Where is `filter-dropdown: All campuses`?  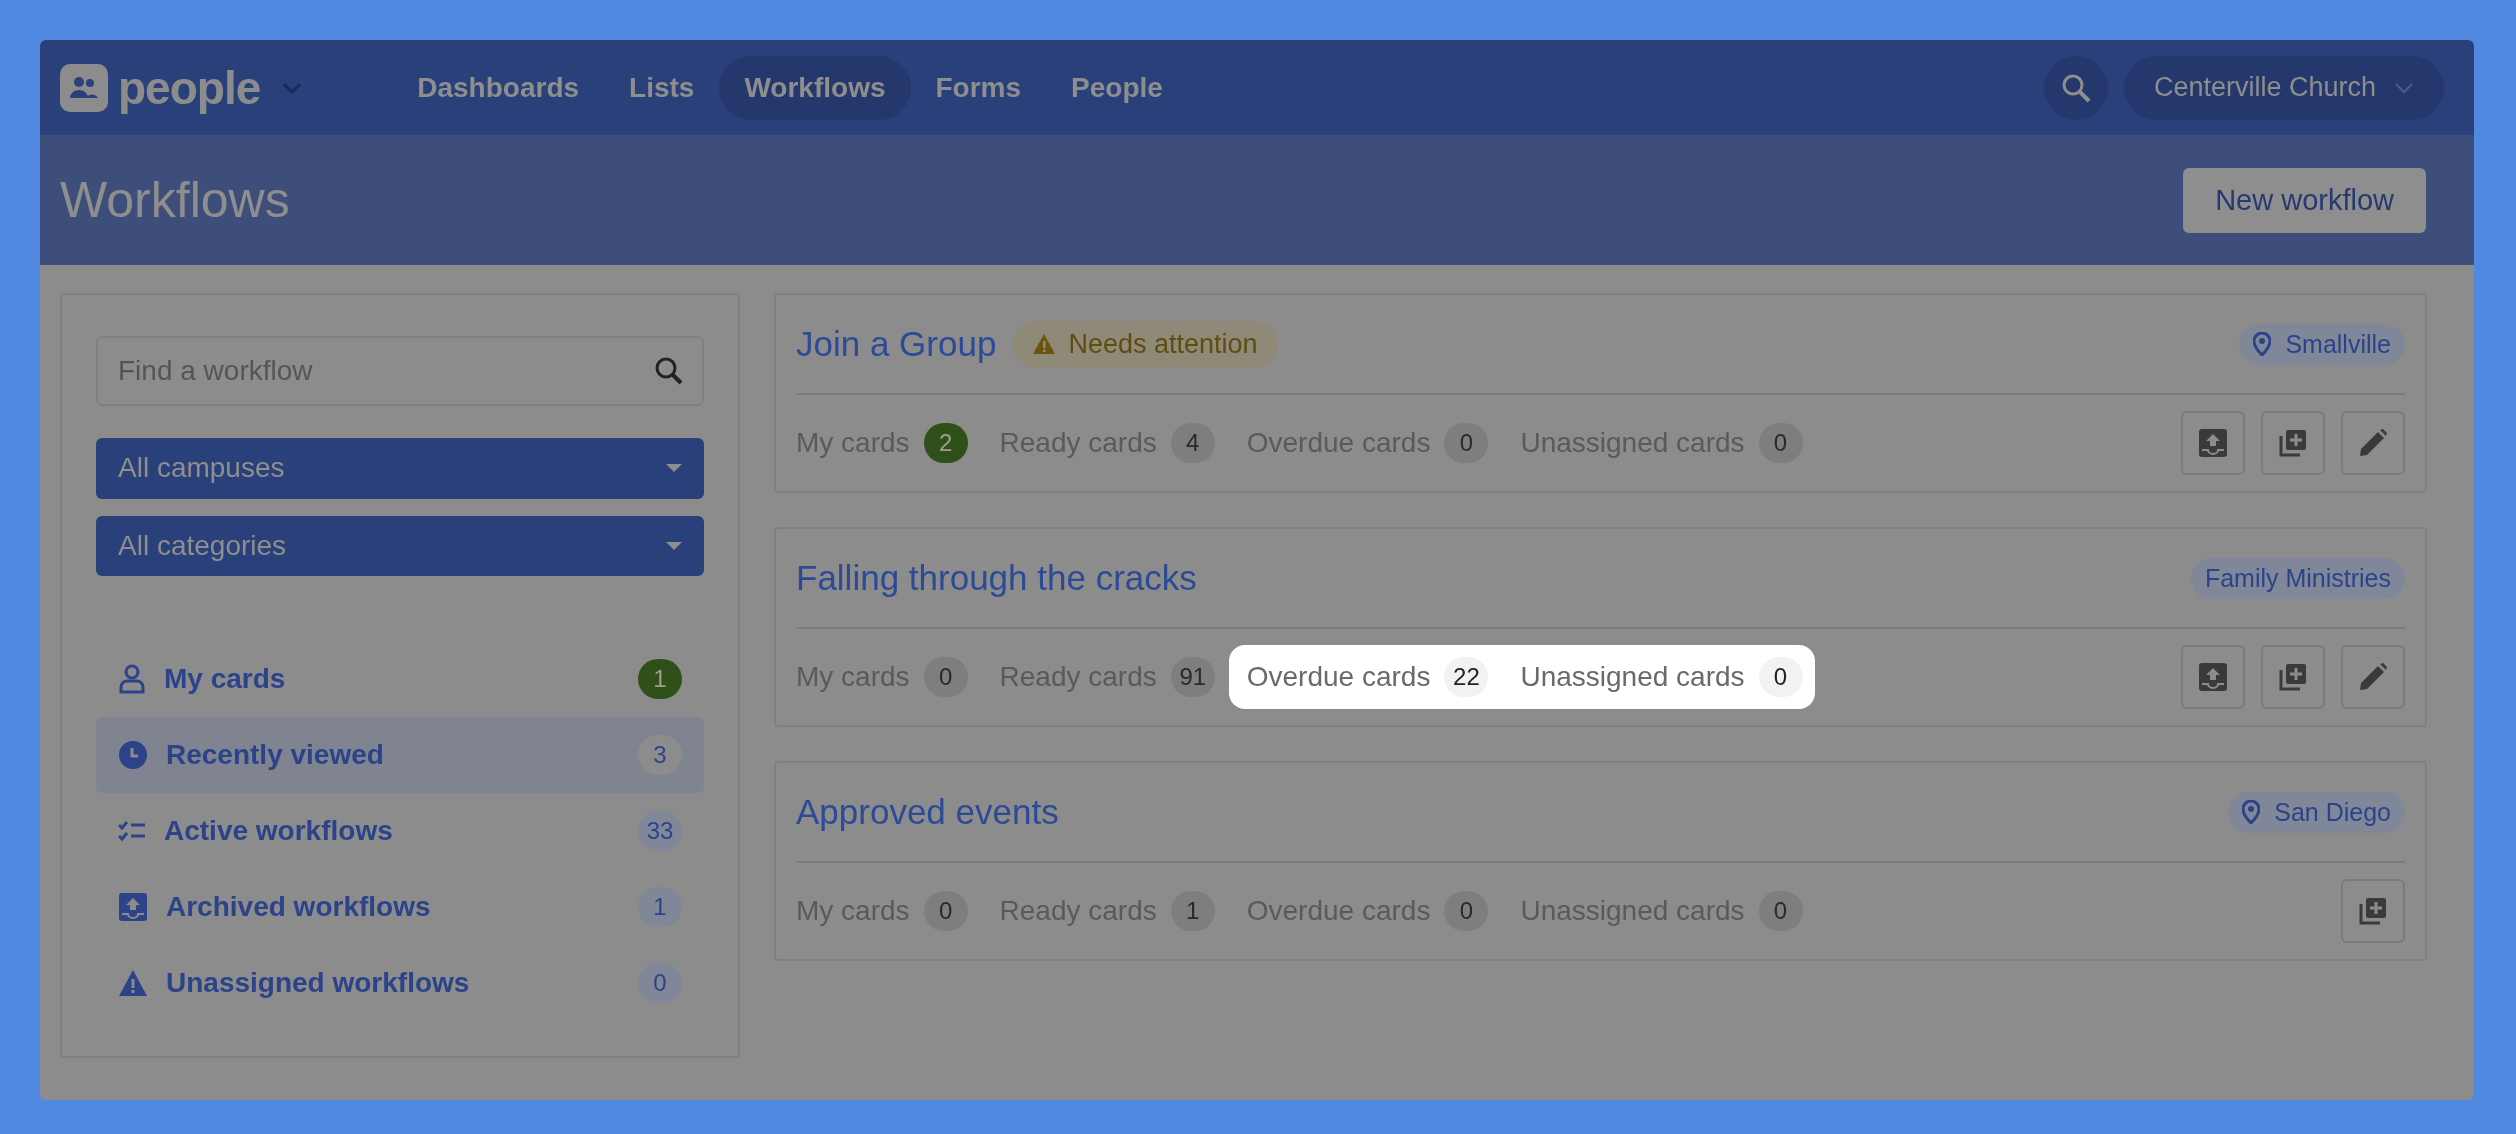
filter-dropdown: All campuses is located at coordinates (400, 468).